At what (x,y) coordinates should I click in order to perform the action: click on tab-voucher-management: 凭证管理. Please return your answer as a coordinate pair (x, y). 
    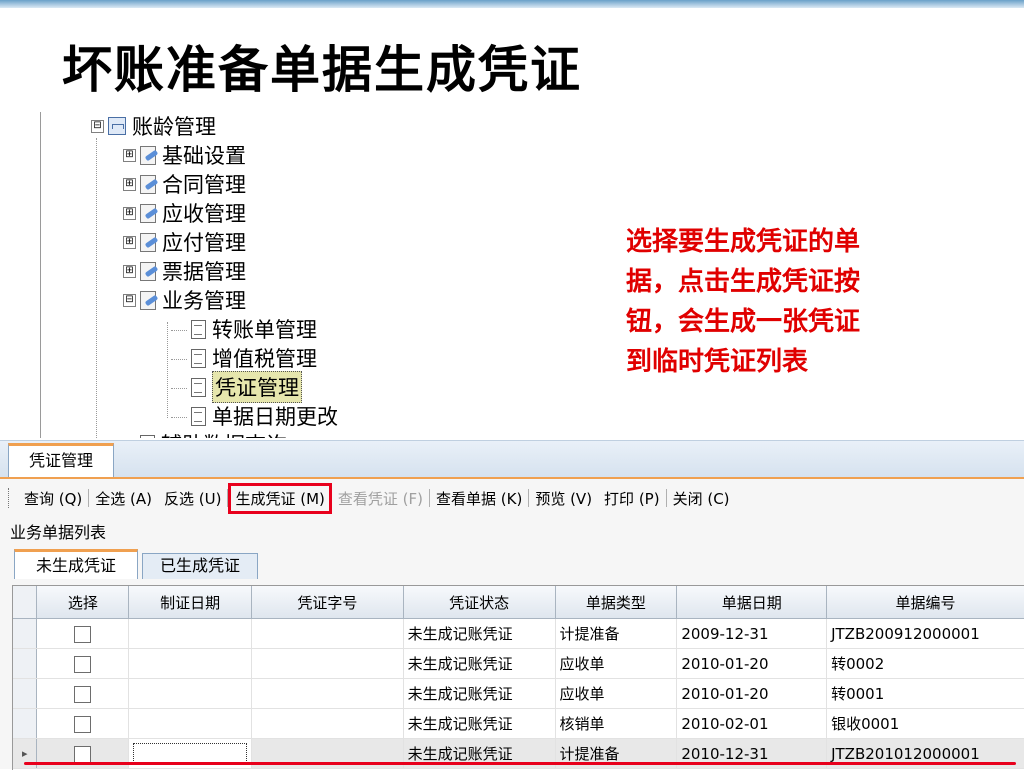
    Looking at the image, I should click on (61, 460).